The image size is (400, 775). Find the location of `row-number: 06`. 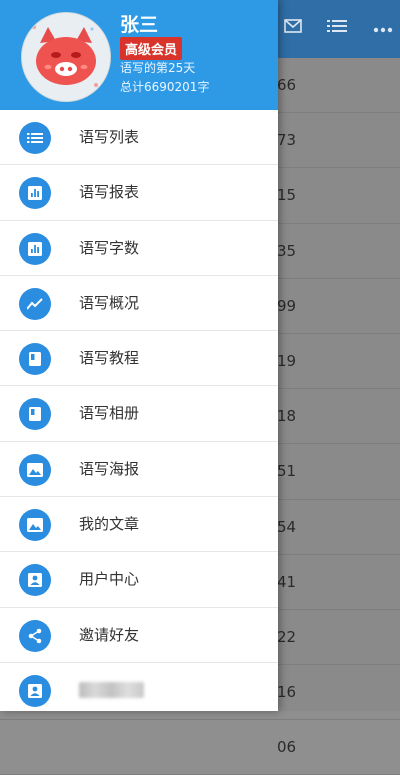

row-number: 06 is located at coordinates (287, 747).